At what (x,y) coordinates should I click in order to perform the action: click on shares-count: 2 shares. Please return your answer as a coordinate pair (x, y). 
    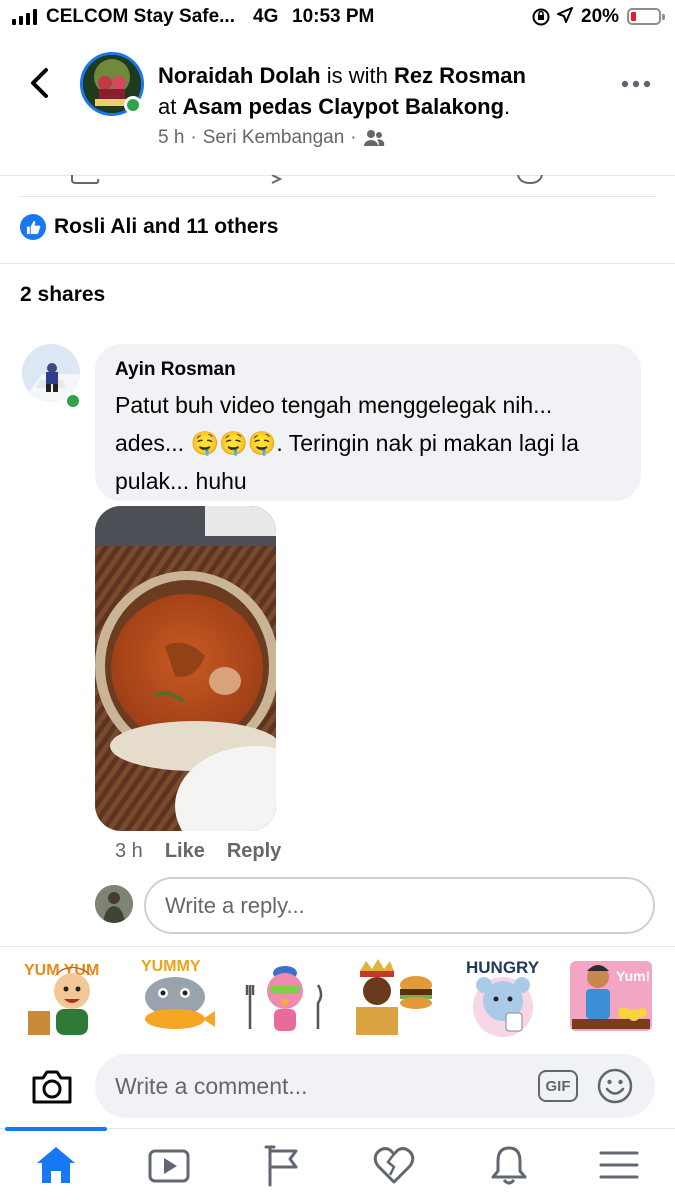
    Looking at the image, I should click on (62, 295).